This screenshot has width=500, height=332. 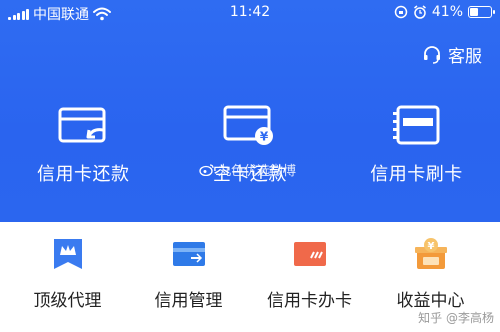 I want to click on service-label: 信用管理, so click(x=188, y=301).